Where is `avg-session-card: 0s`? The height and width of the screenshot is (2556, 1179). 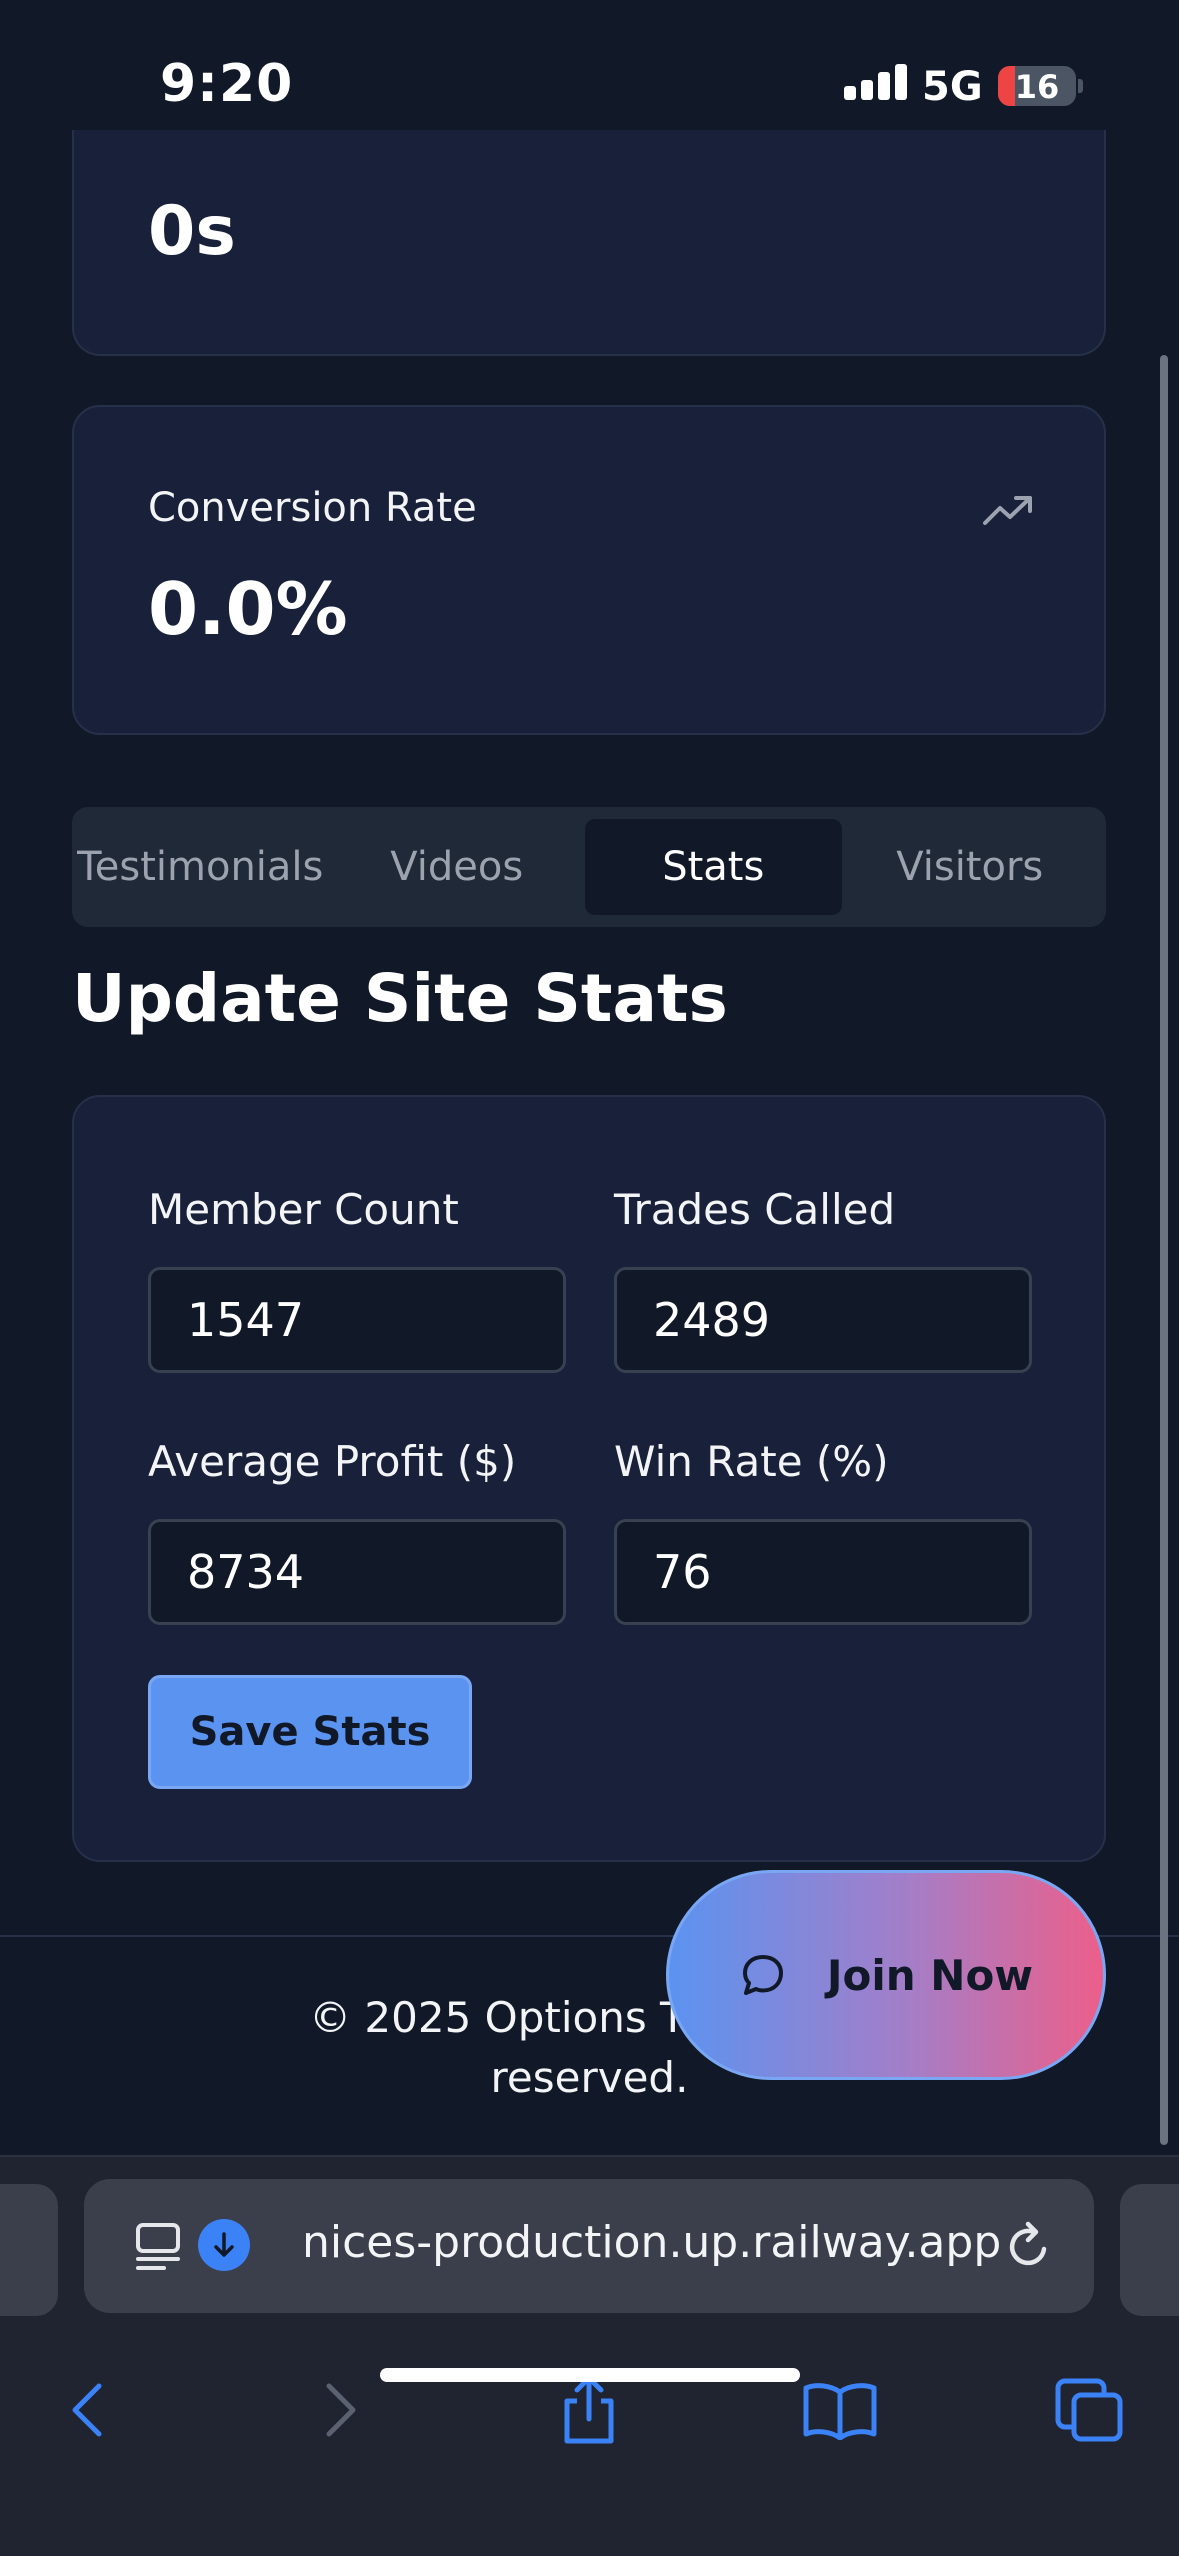
avg-session-card: 0s is located at coordinates (589, 243).